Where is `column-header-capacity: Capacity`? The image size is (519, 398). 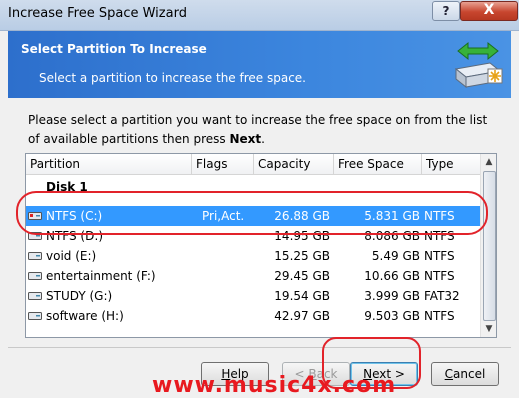
column-header-capacity: Capacity is located at coordinates (294, 164).